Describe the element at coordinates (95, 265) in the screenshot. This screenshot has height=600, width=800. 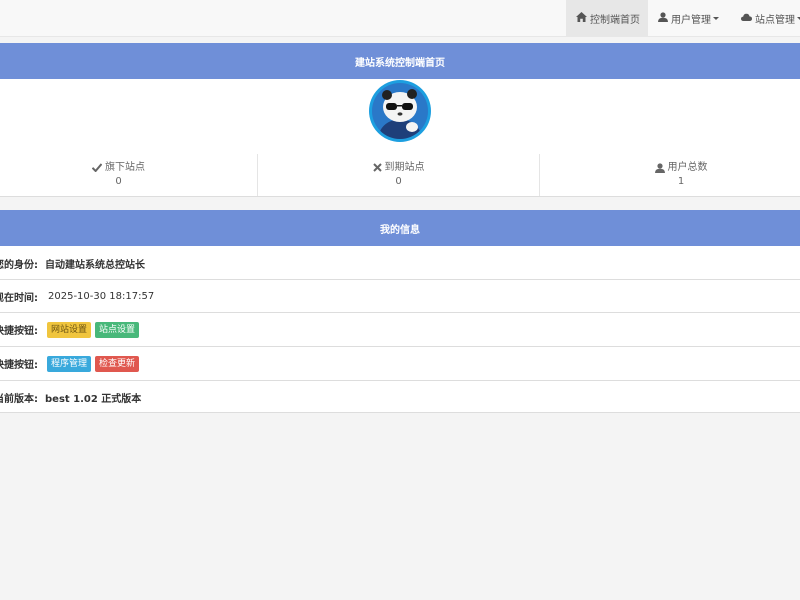
I see `identity-value: 自动建站系统总控站长` at that location.